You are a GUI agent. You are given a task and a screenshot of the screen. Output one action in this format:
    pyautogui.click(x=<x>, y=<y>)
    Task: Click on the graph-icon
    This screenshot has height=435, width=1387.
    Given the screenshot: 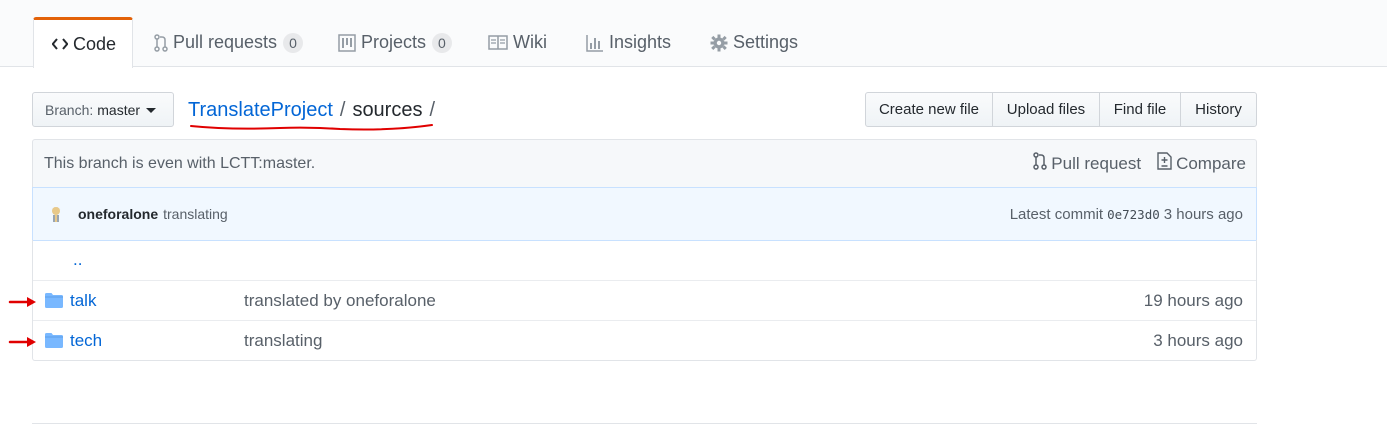 What is the action you would take?
    pyautogui.click(x=595, y=43)
    